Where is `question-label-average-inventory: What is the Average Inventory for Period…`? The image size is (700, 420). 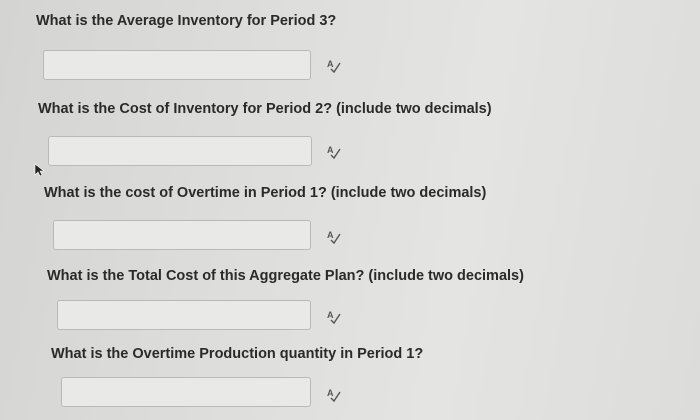 question-label-average-inventory: What is the Average Inventory for Period… is located at coordinates (186, 21).